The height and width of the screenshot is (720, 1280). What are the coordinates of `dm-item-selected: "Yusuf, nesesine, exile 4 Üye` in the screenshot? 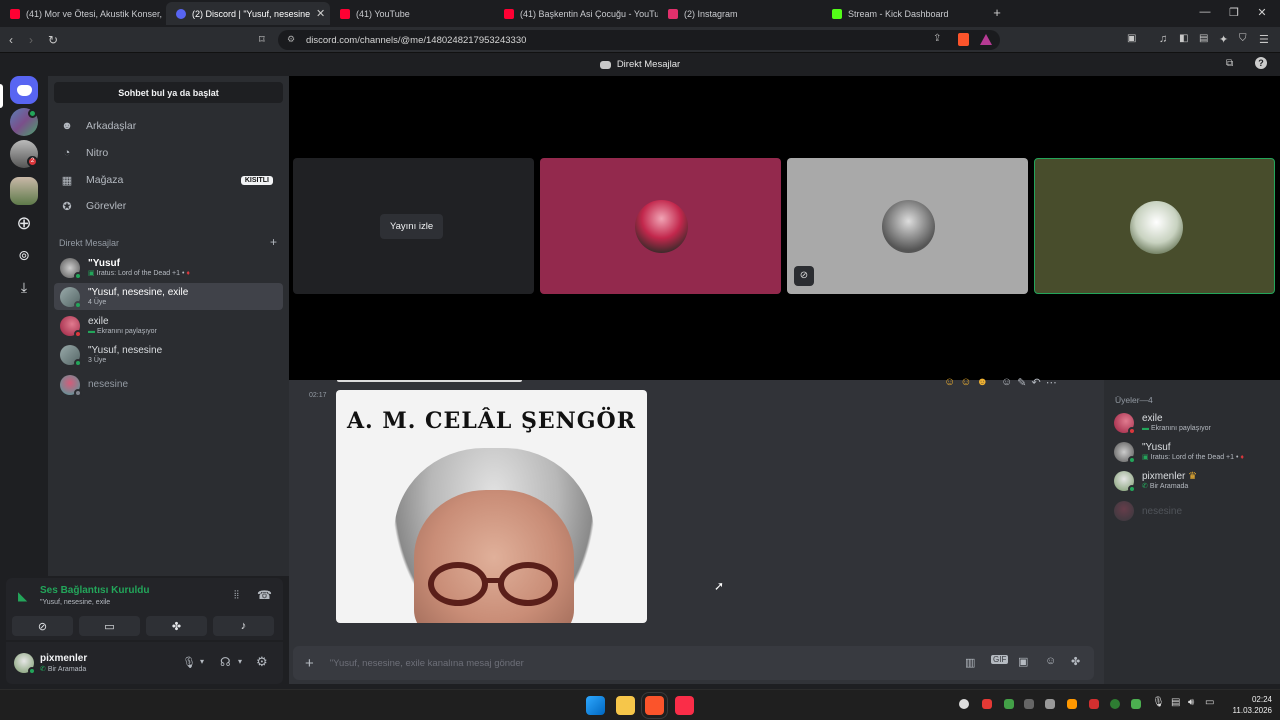 It's located at (168, 296).